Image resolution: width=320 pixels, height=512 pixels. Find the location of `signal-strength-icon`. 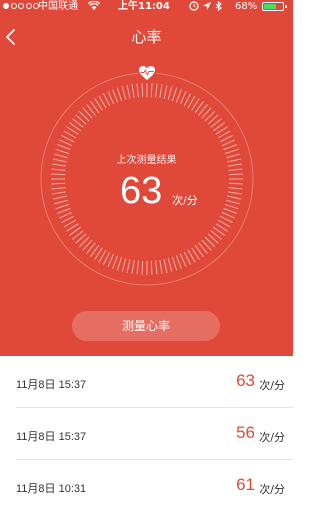

signal-strength-icon is located at coordinates (21, 6).